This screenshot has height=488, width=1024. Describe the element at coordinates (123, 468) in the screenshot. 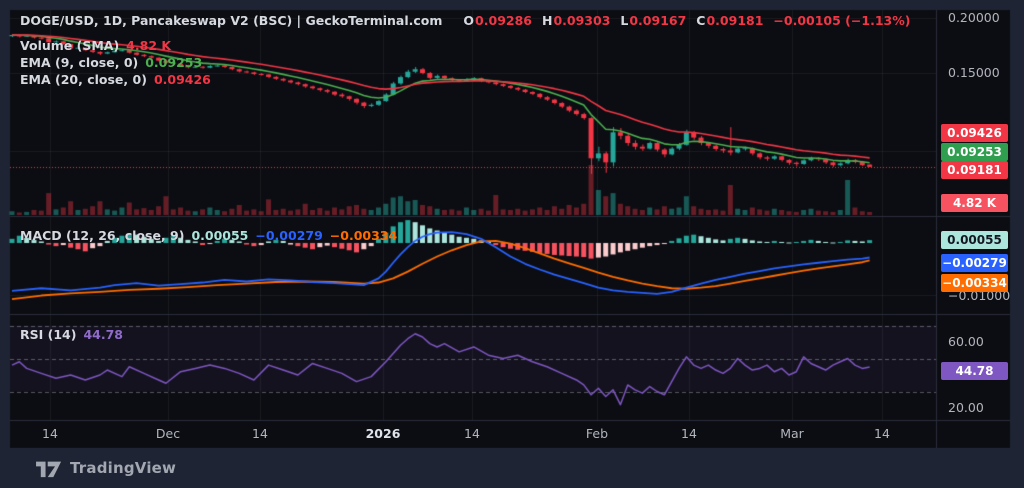

I see `tradingview-brand-text: TradingView` at that location.